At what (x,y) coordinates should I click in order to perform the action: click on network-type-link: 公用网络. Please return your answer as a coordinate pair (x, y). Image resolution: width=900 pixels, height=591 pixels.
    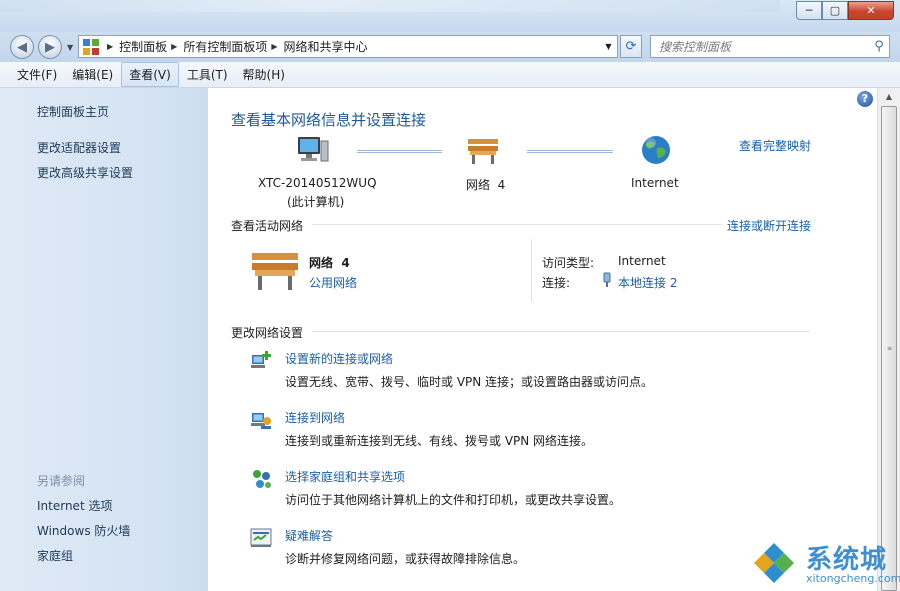
    Looking at the image, I should click on (333, 282).